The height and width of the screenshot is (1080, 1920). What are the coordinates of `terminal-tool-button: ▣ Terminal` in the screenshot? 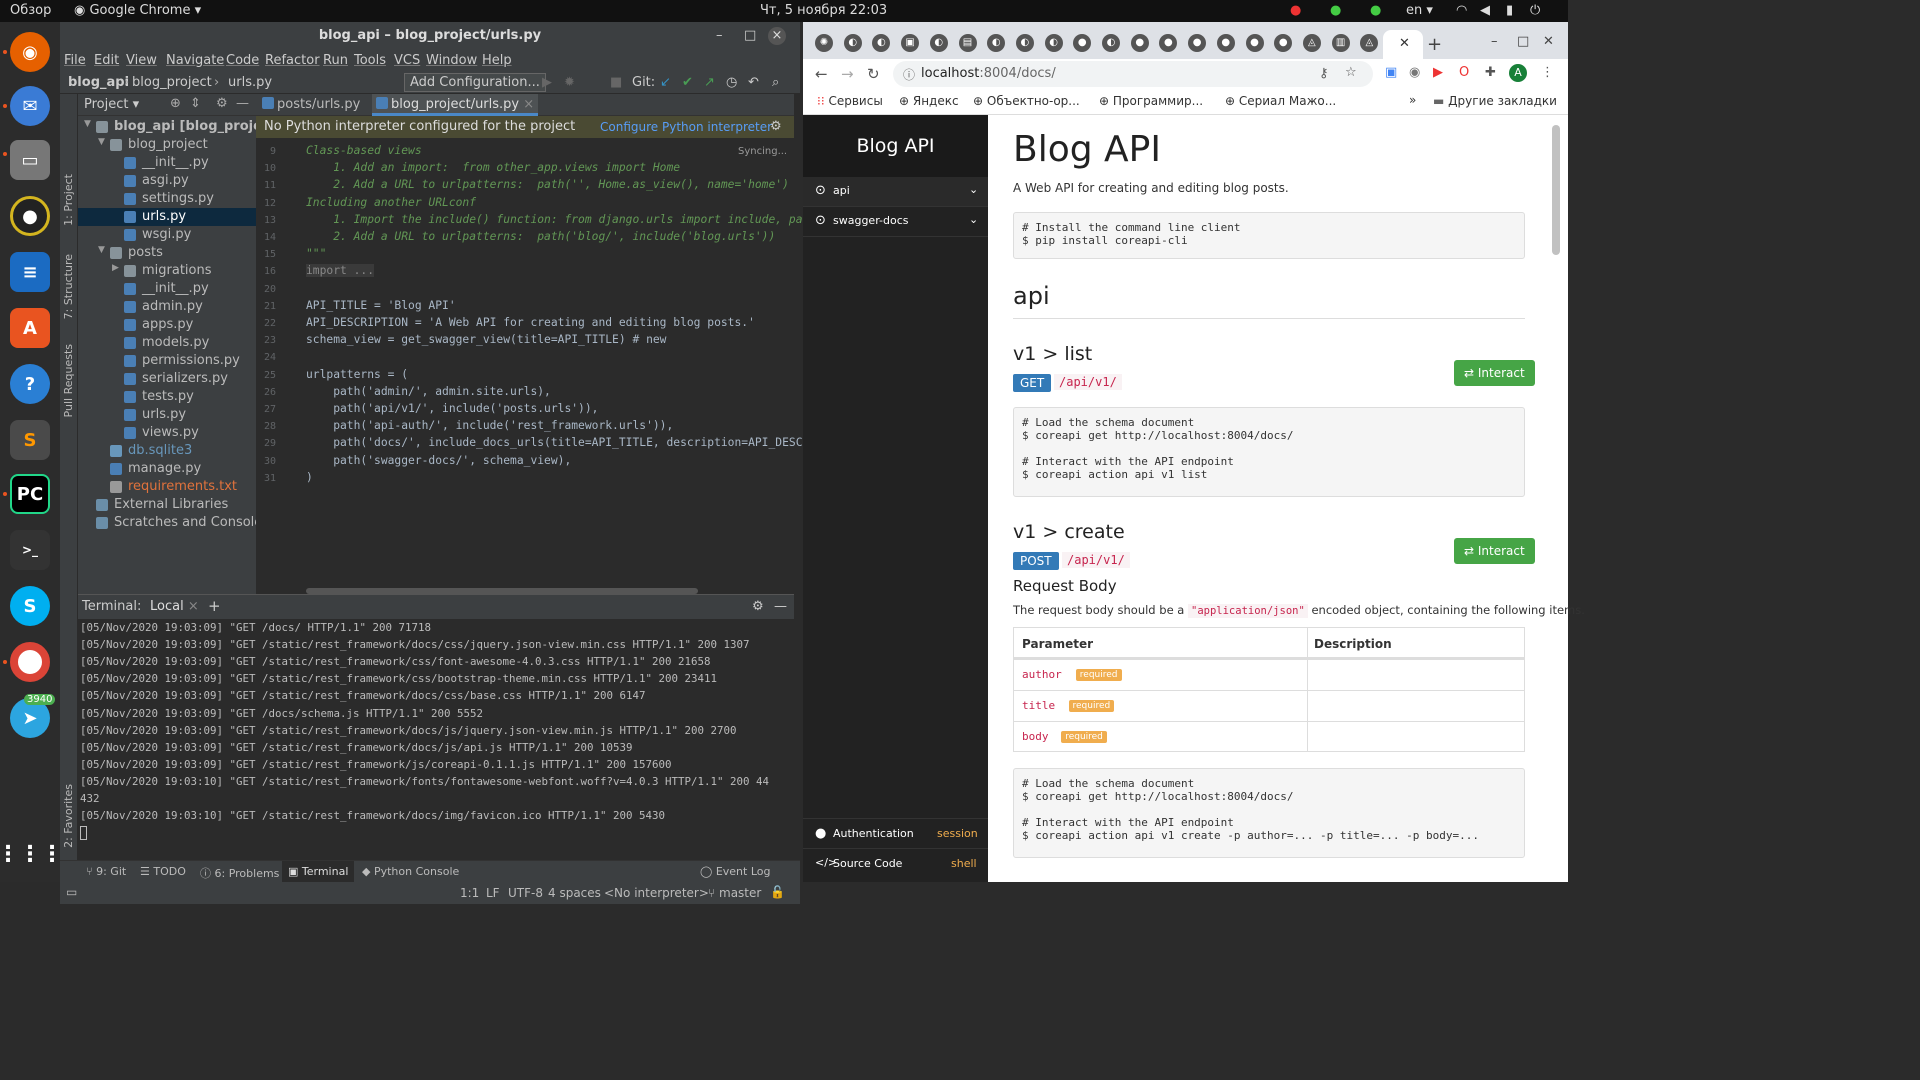 It's located at (318, 872).